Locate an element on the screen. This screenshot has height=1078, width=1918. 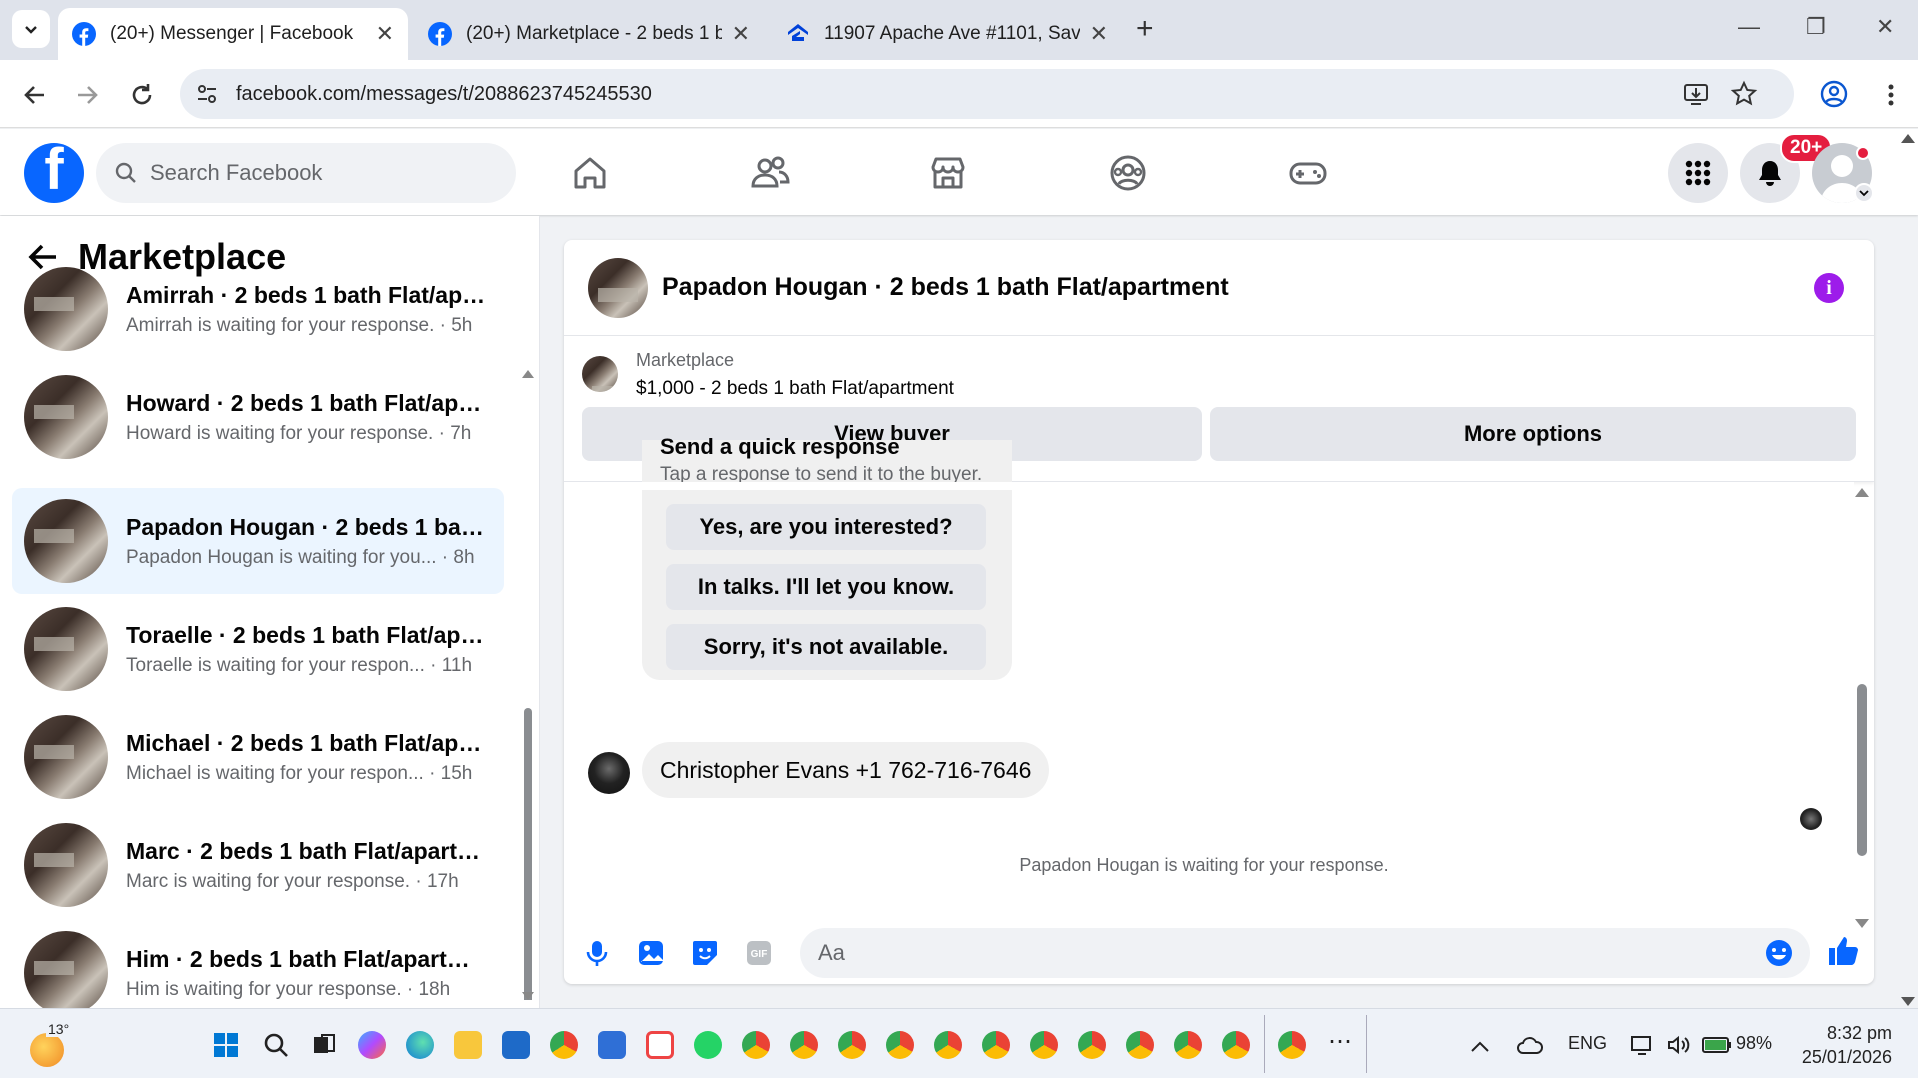
site-info-icon is located at coordinates (207, 94).